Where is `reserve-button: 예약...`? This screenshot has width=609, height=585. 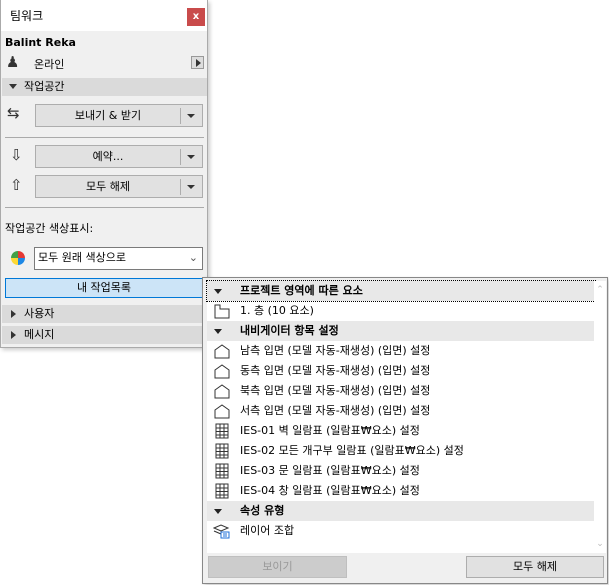 reserve-button: 예약... is located at coordinates (119, 156).